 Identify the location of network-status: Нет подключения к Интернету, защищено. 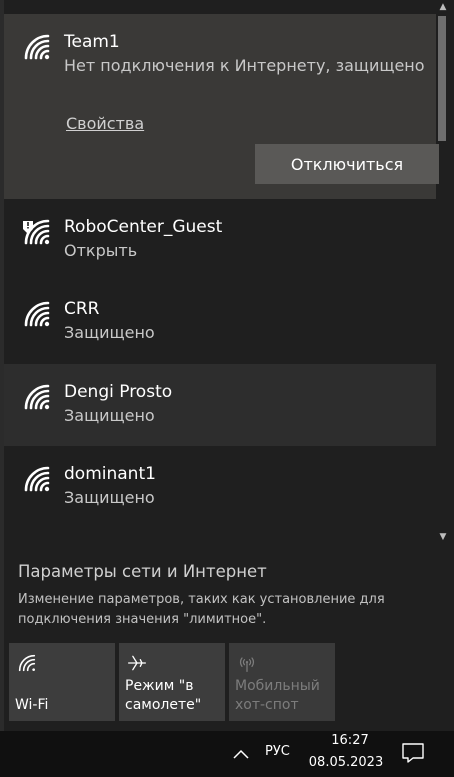
(244, 65).